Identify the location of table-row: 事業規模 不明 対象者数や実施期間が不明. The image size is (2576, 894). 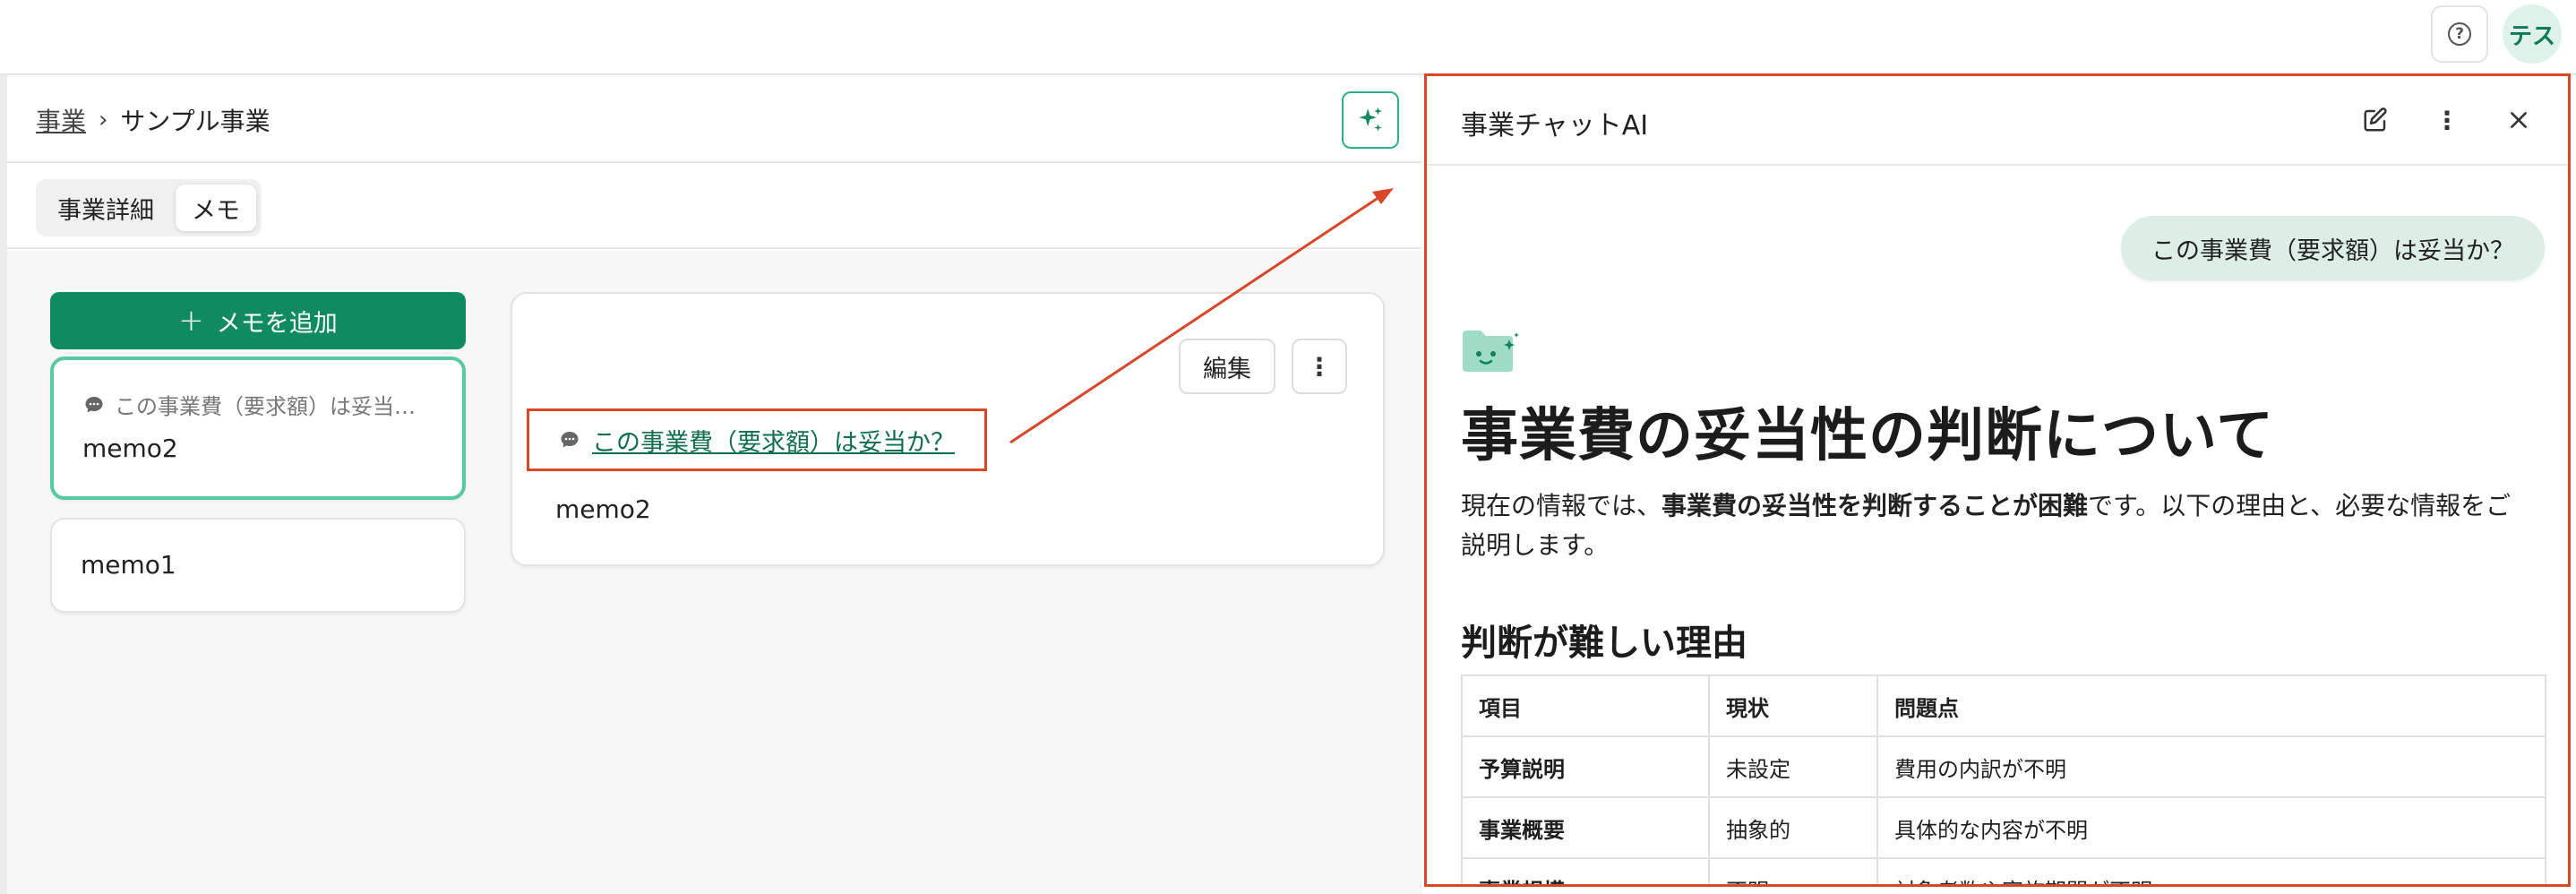
(2003, 870).